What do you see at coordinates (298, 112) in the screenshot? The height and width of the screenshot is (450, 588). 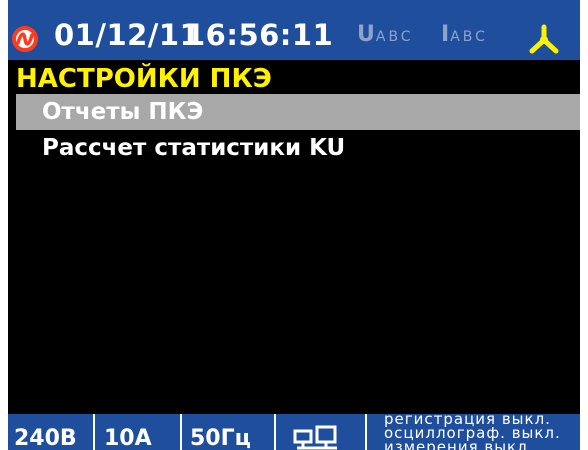 I see `menu-item-pqe-reports: Отчеты ПКЭ` at bounding box center [298, 112].